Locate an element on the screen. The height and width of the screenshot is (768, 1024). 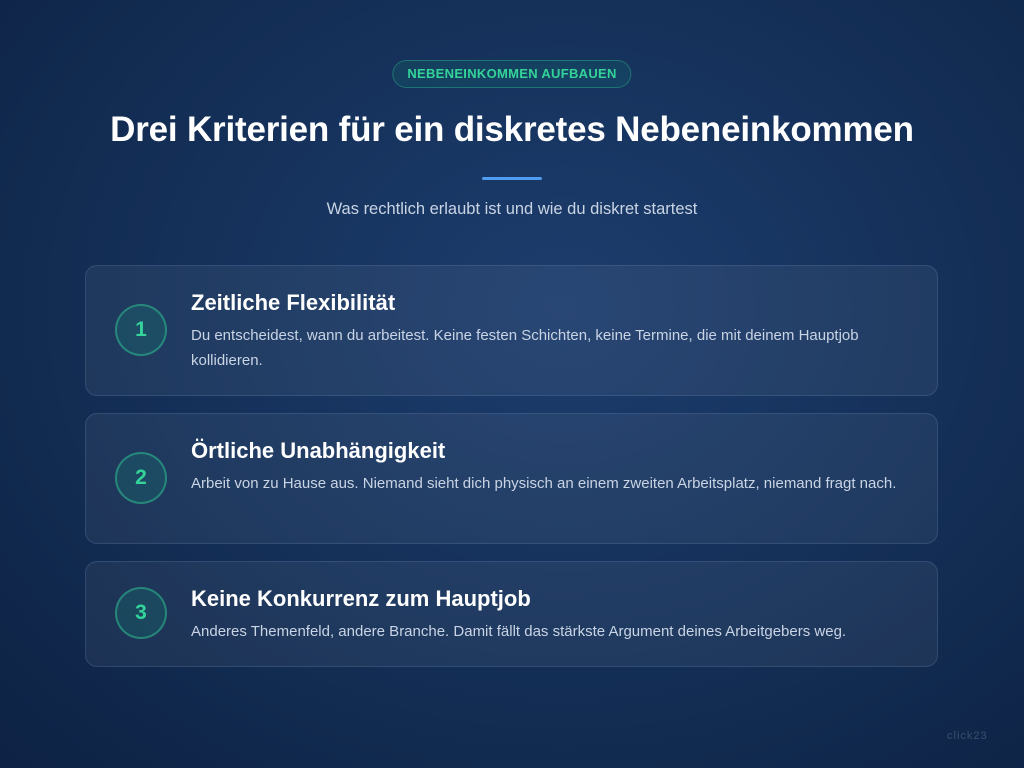
criterion-title: Zeitliche Flexibilität is located at coordinates (293, 302).